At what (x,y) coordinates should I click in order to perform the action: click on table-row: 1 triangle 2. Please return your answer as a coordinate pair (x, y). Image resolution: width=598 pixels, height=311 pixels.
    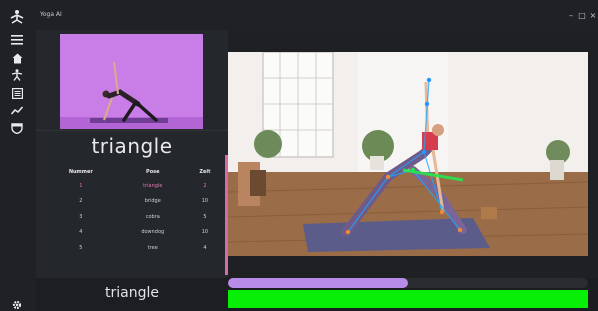
    Looking at the image, I should click on (133, 186).